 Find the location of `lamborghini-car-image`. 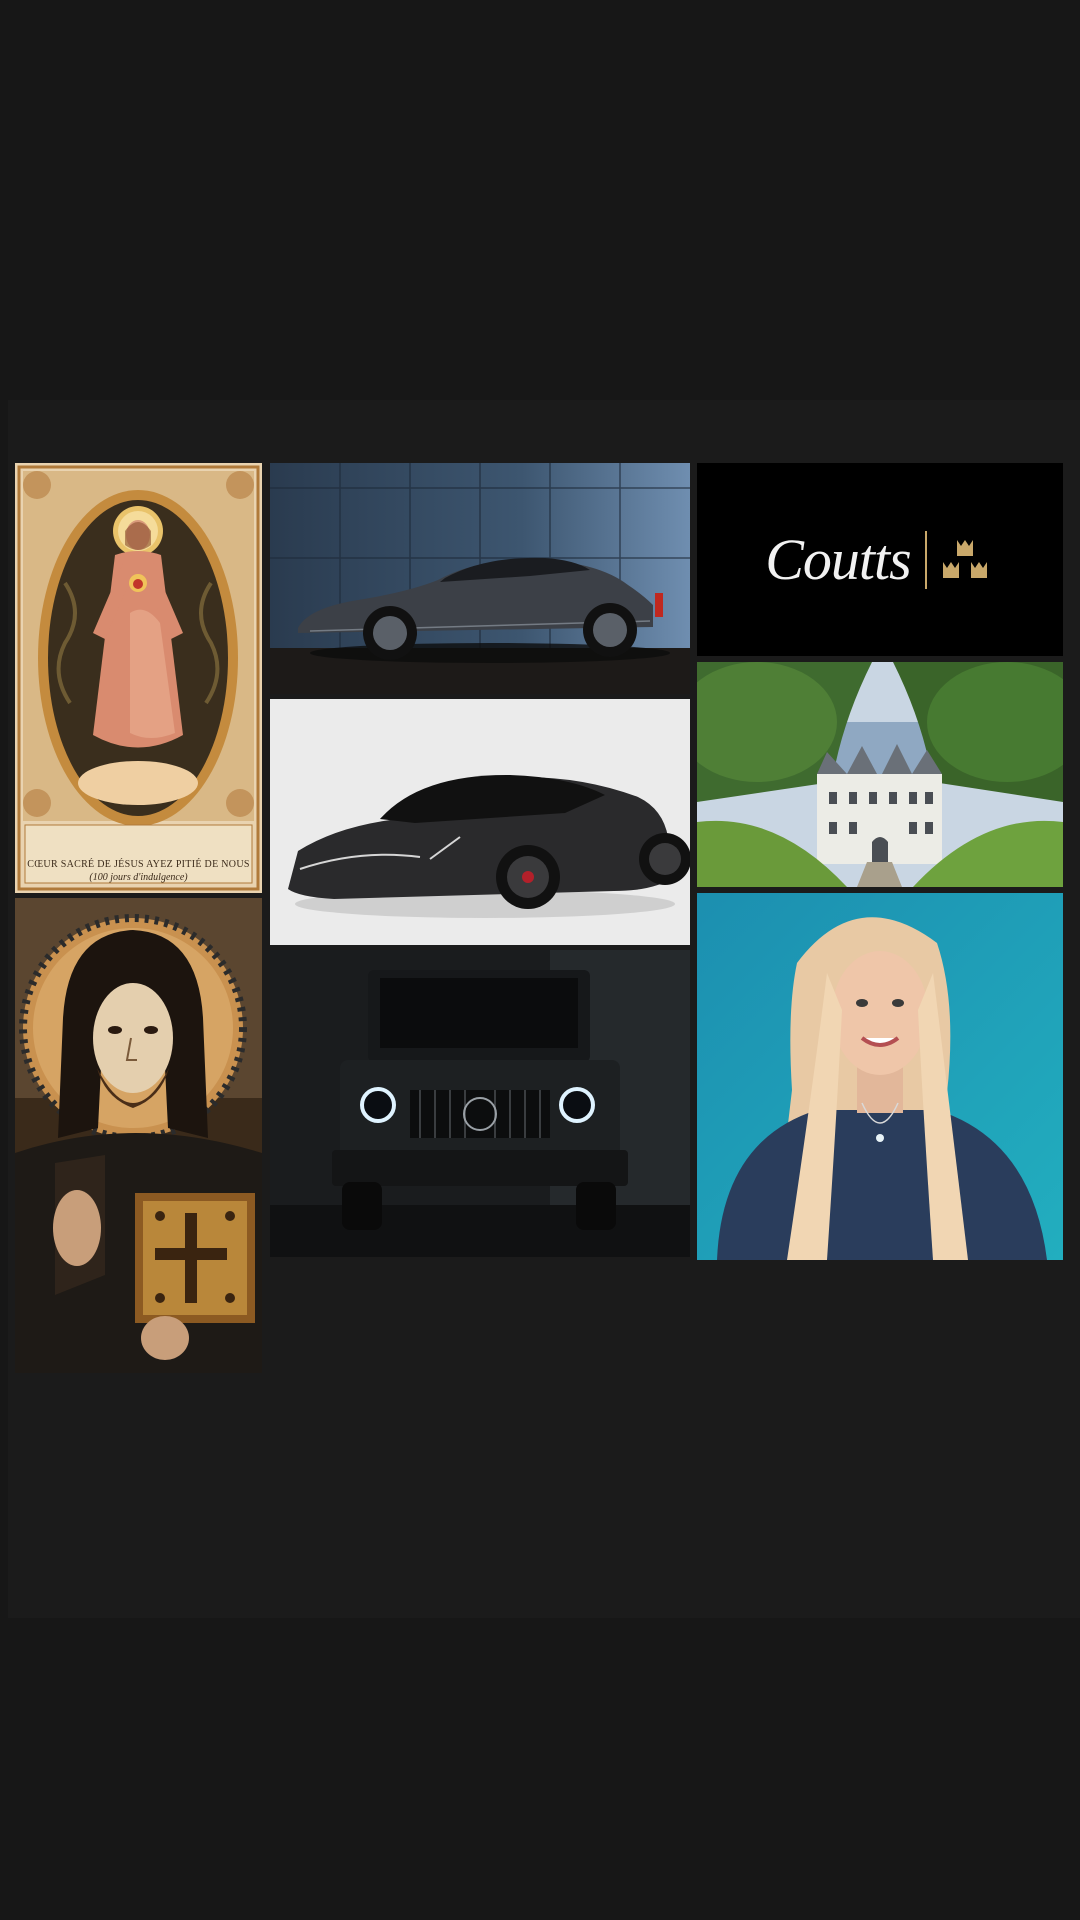

lamborghini-car-image is located at coordinates (480, 822).